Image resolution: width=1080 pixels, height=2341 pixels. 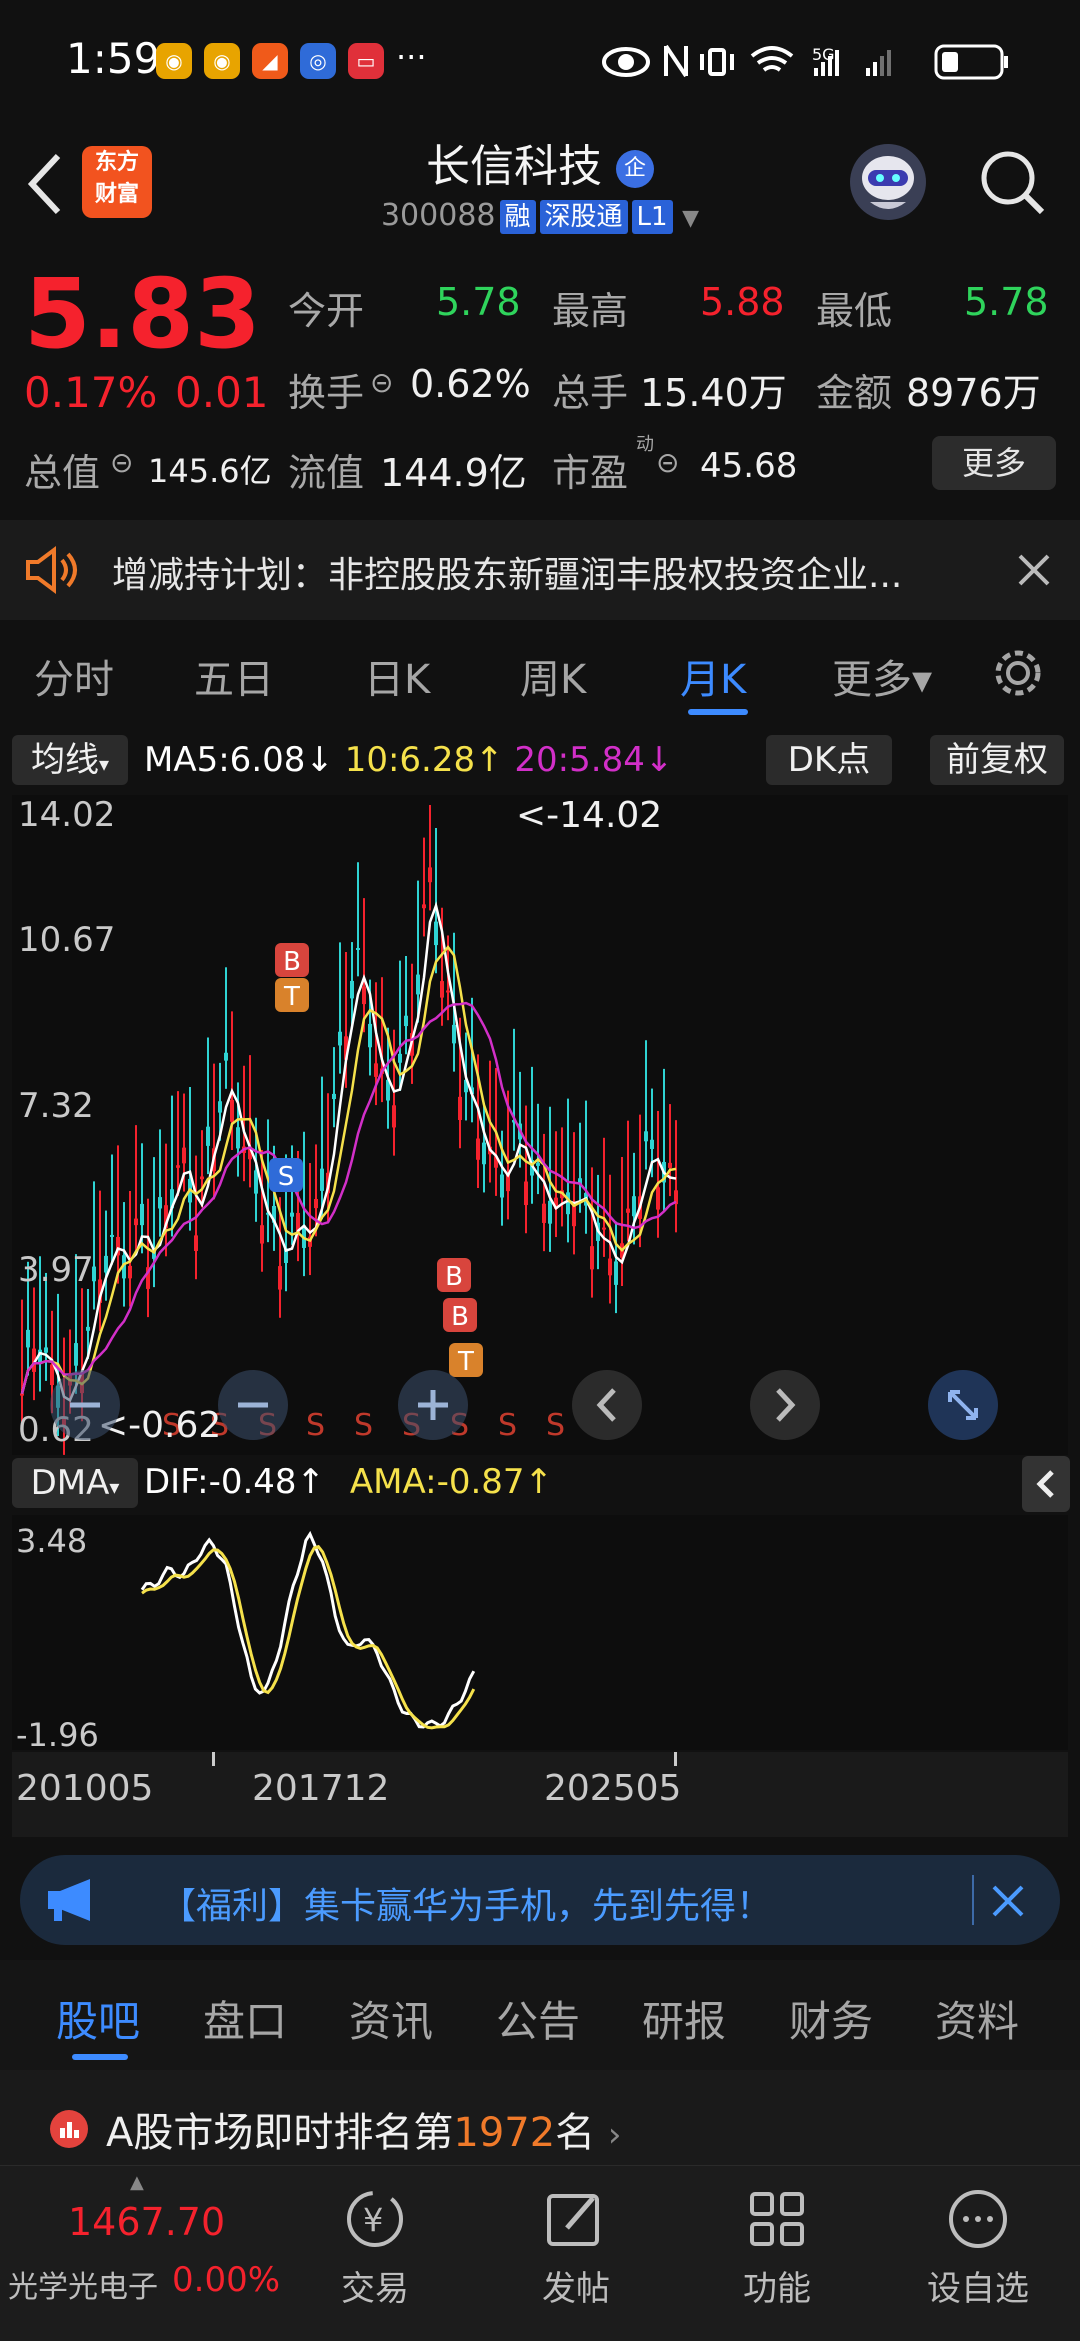 I want to click on speaker-icon, so click(x=51, y=570).